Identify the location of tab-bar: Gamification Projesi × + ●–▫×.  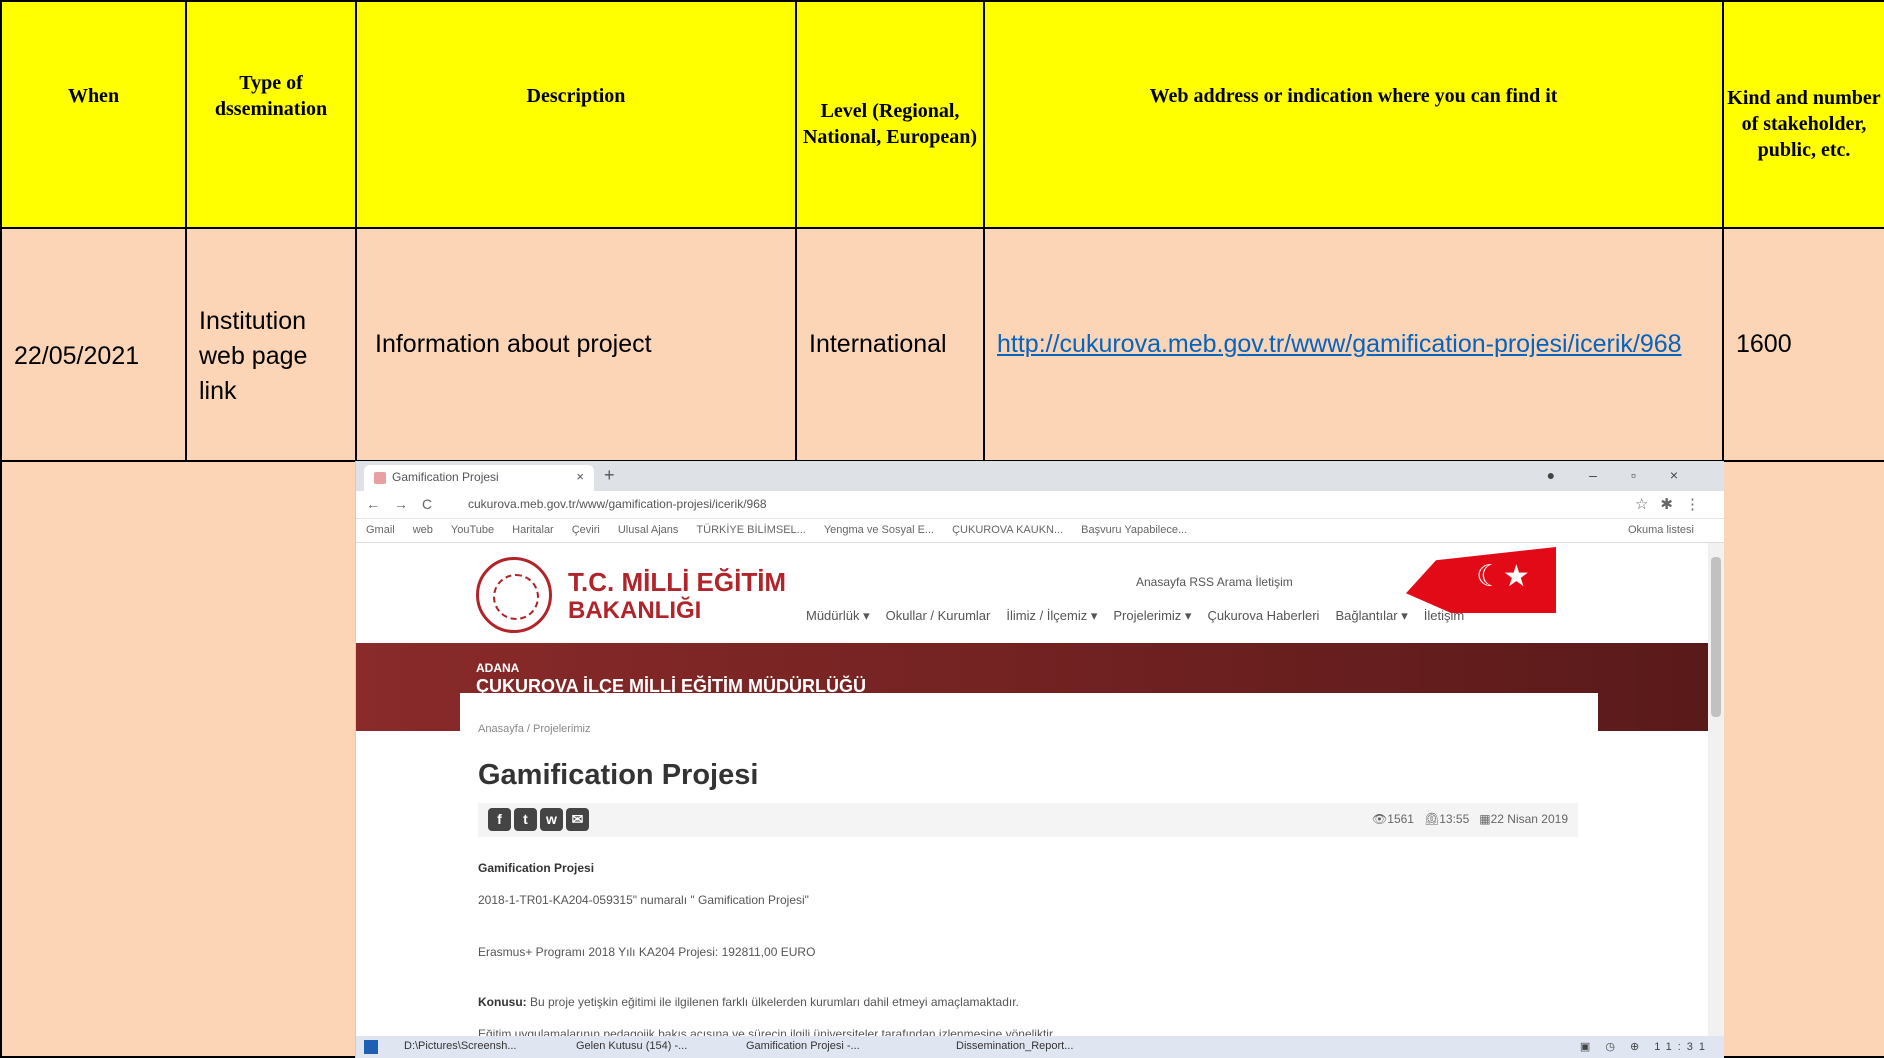
(1040, 476).